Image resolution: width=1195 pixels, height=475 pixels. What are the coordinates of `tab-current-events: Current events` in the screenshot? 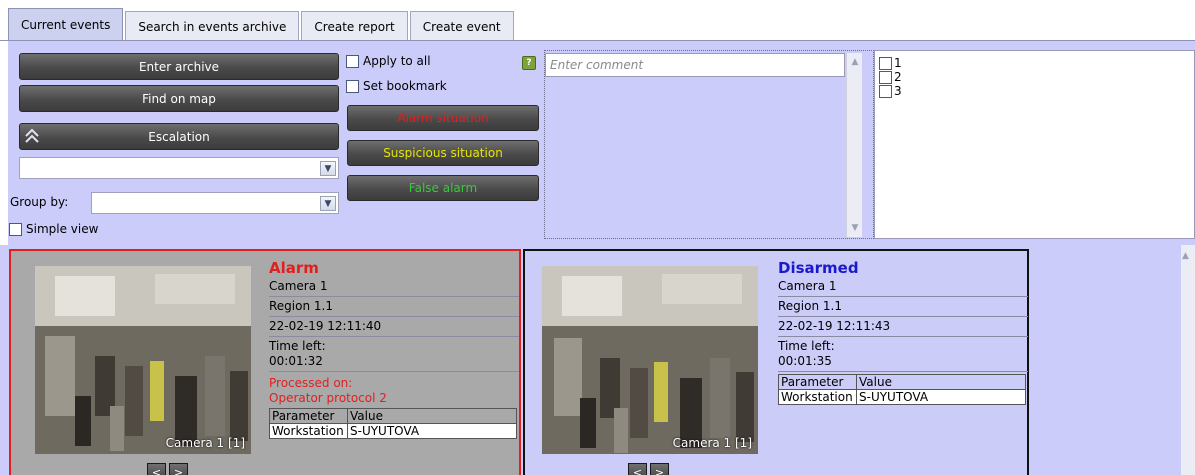 It's located at (66, 24).